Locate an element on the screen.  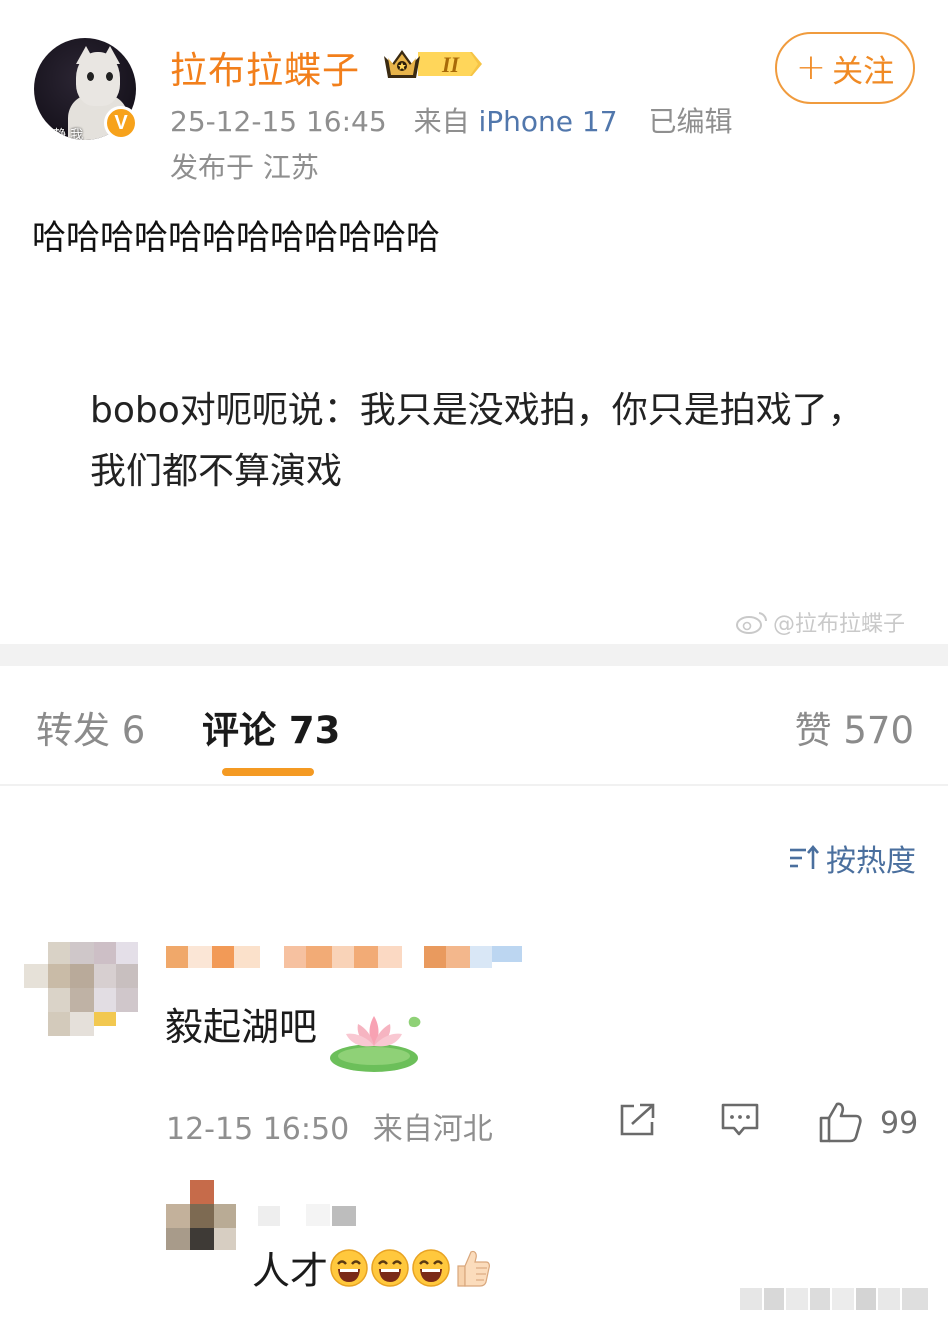
member-level: II is located at coordinates (451, 64).